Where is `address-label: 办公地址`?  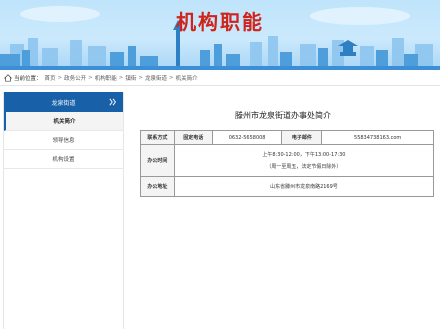
address-label: 办公地址 is located at coordinates (157, 186).